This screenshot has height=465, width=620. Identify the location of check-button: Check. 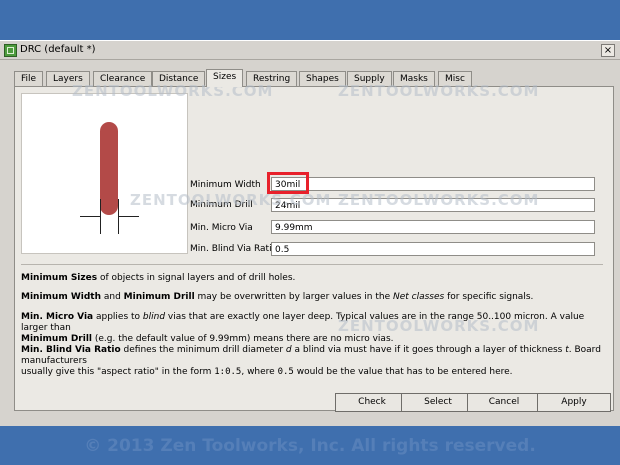
(372, 402).